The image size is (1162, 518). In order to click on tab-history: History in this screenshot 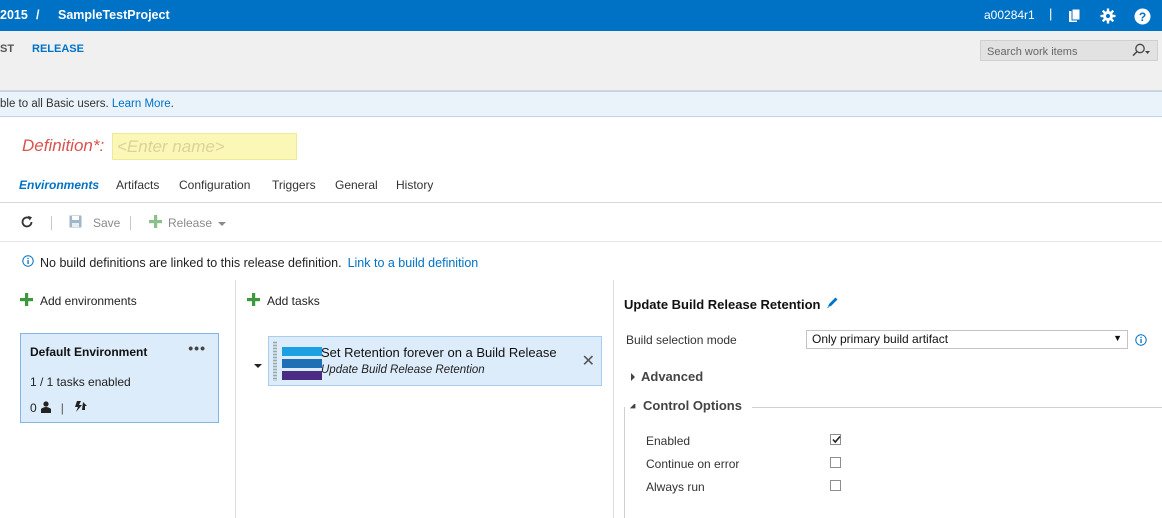, I will do `click(414, 185)`.